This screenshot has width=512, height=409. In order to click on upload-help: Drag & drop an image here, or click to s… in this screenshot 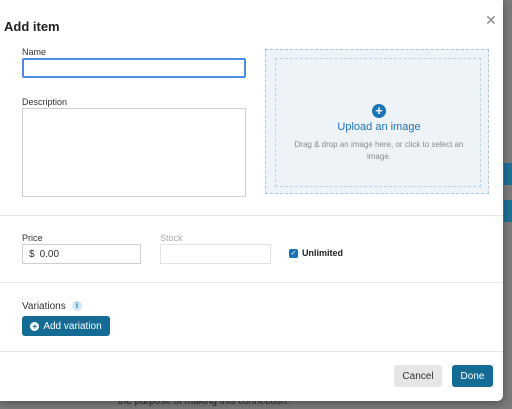, I will do `click(379, 150)`.